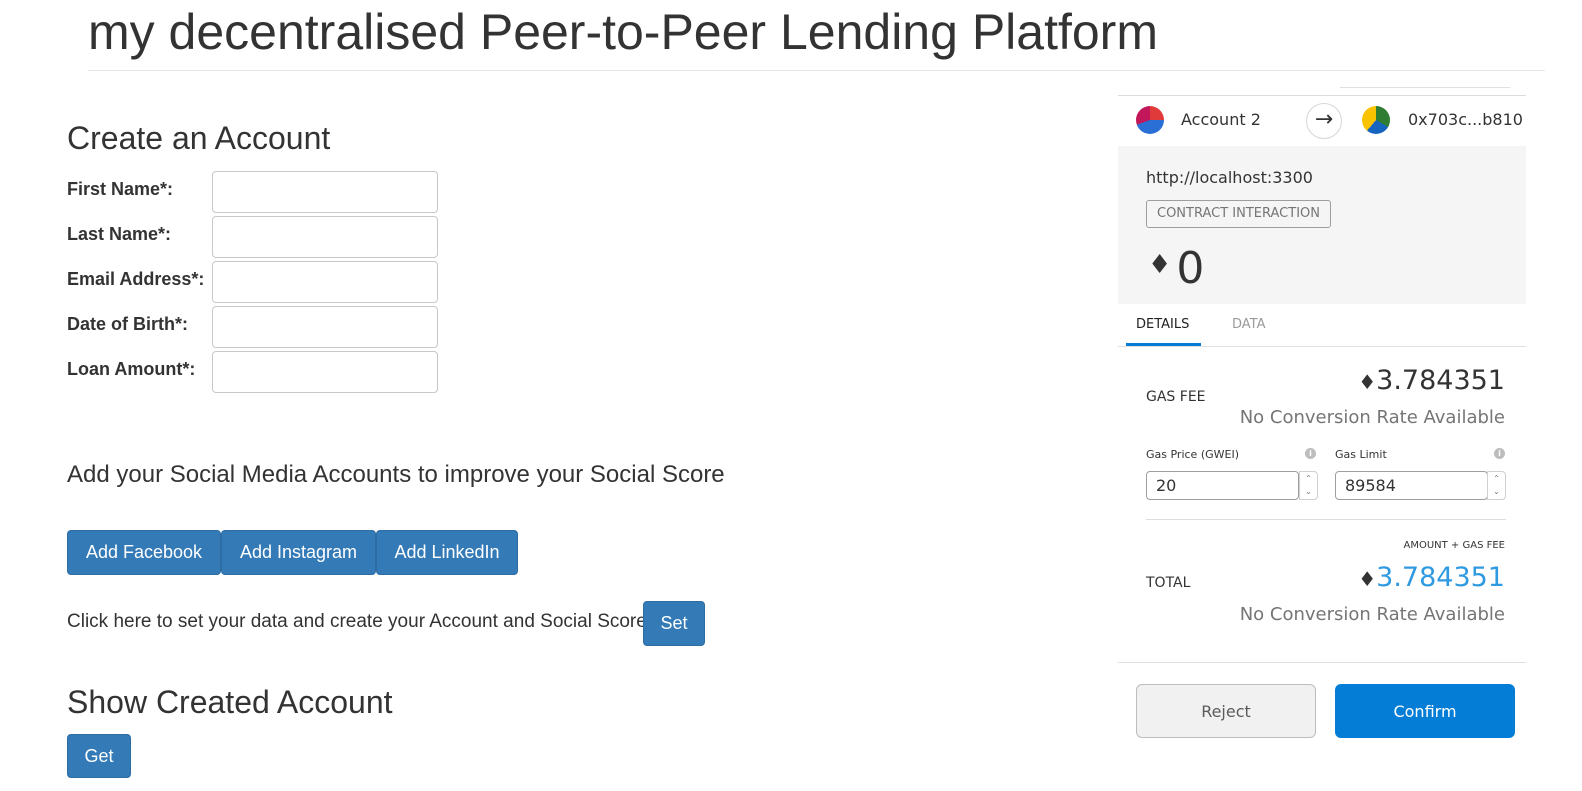  What do you see at coordinates (1322, 326) in the screenshot?
I see `details-tabs: DETAILS DATA` at bounding box center [1322, 326].